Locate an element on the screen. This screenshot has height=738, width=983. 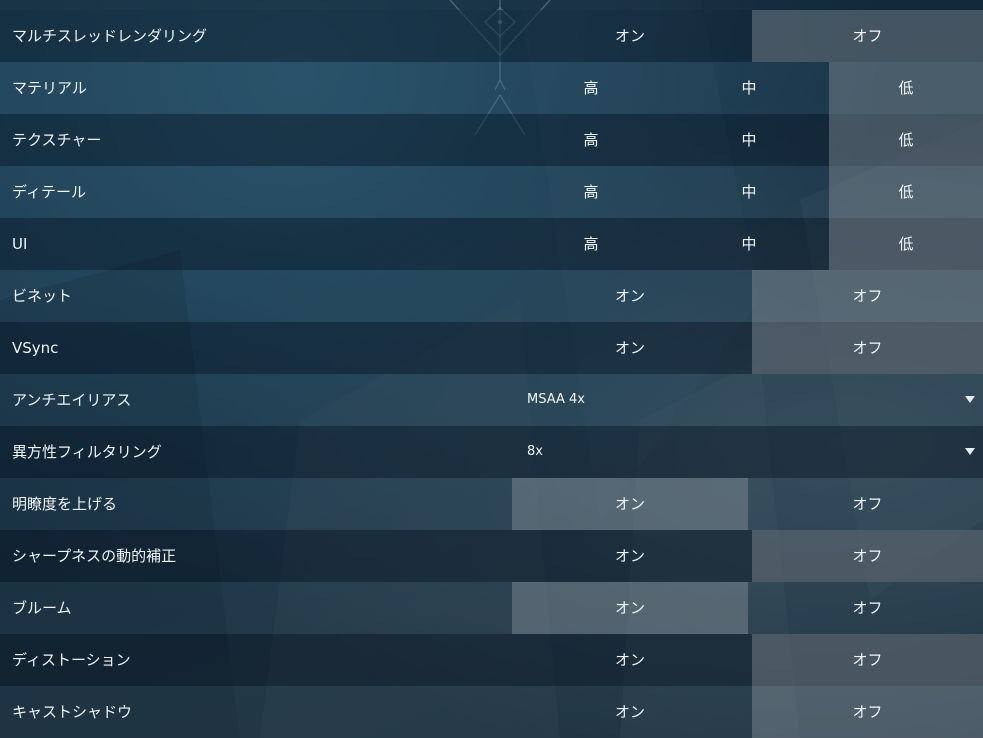
setting-label: ビネット is located at coordinates (42, 296).